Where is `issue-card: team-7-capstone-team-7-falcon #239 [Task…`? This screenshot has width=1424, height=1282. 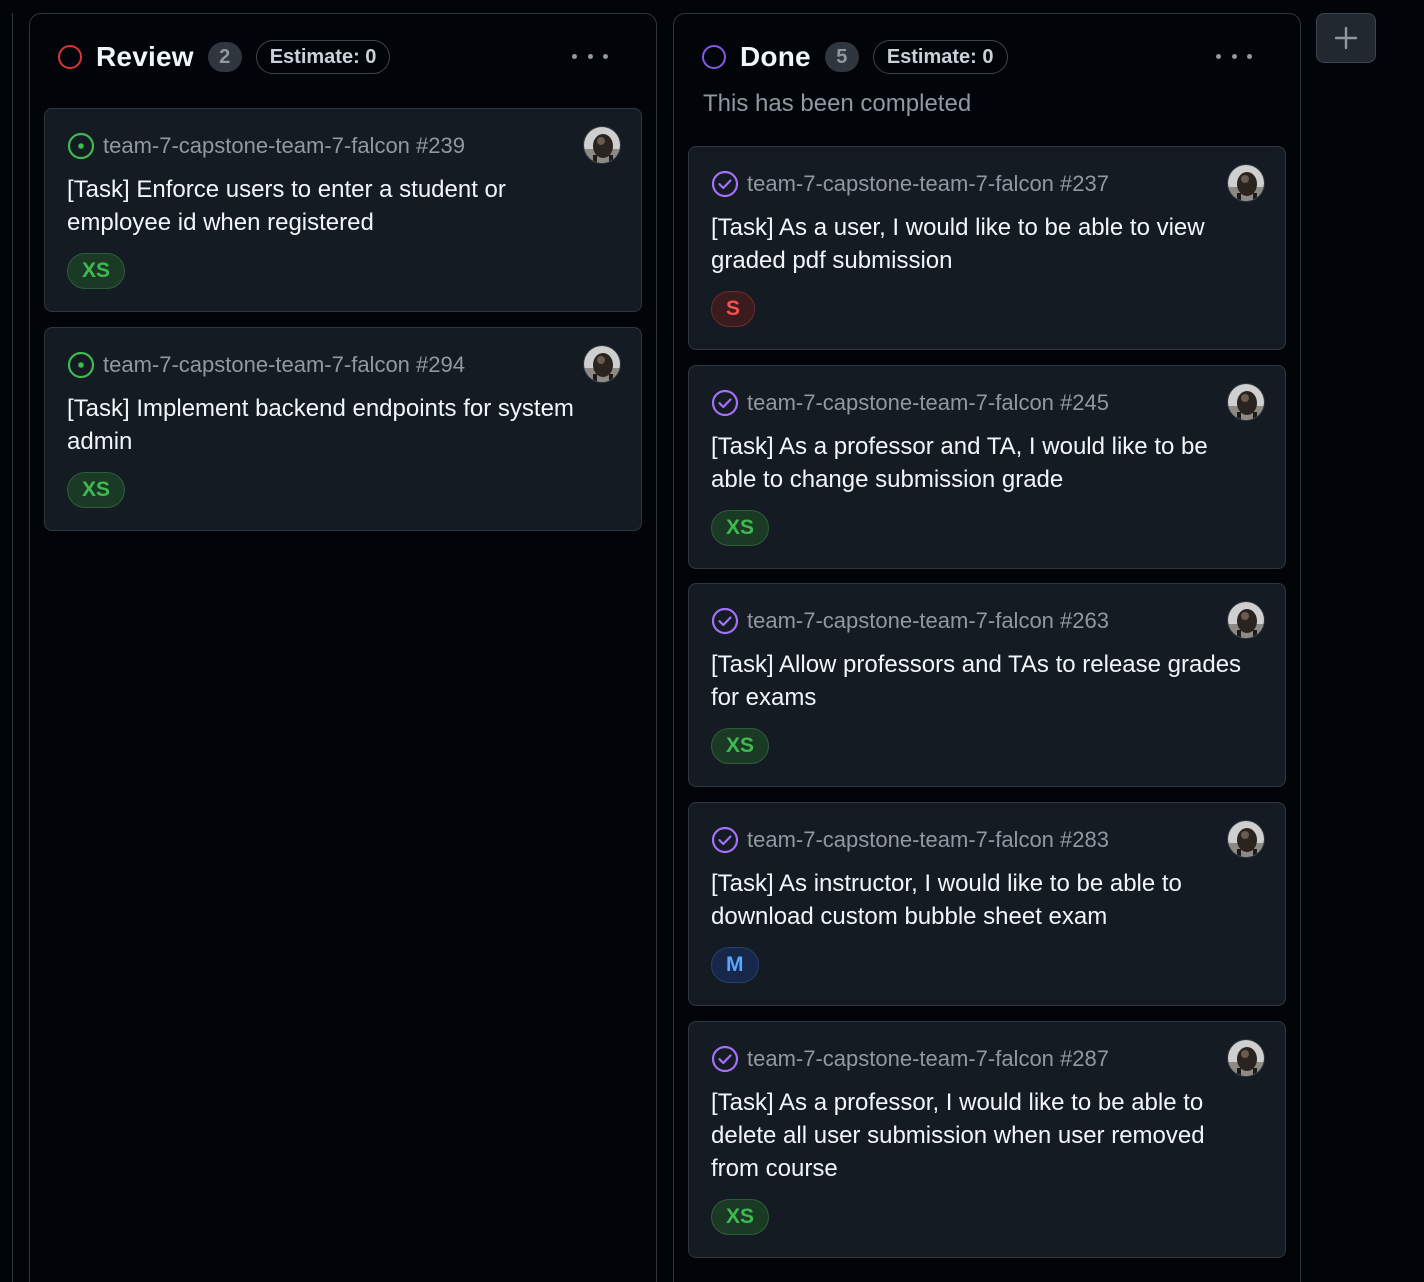 issue-card: team-7-capstone-team-7-falcon #239 [Task… is located at coordinates (343, 210).